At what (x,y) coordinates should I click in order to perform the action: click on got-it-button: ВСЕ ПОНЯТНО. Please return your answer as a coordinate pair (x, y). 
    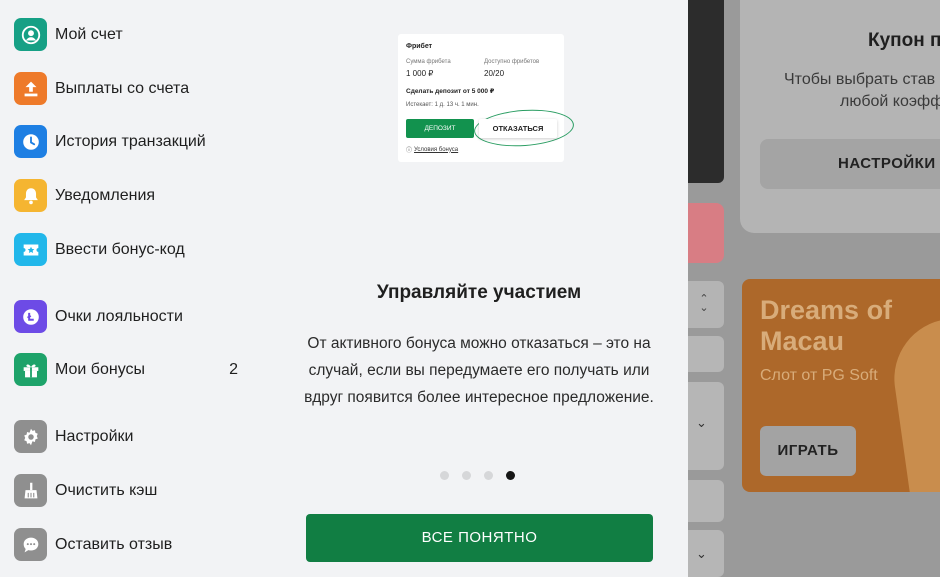
    Looking at the image, I should click on (479, 538).